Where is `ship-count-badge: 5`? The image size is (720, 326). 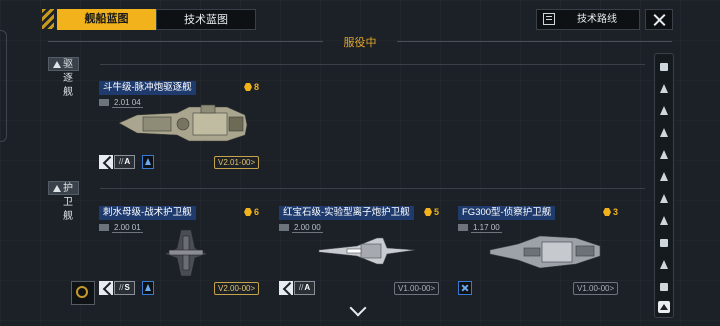
ship-count-badge: 5 is located at coordinates (431, 212).